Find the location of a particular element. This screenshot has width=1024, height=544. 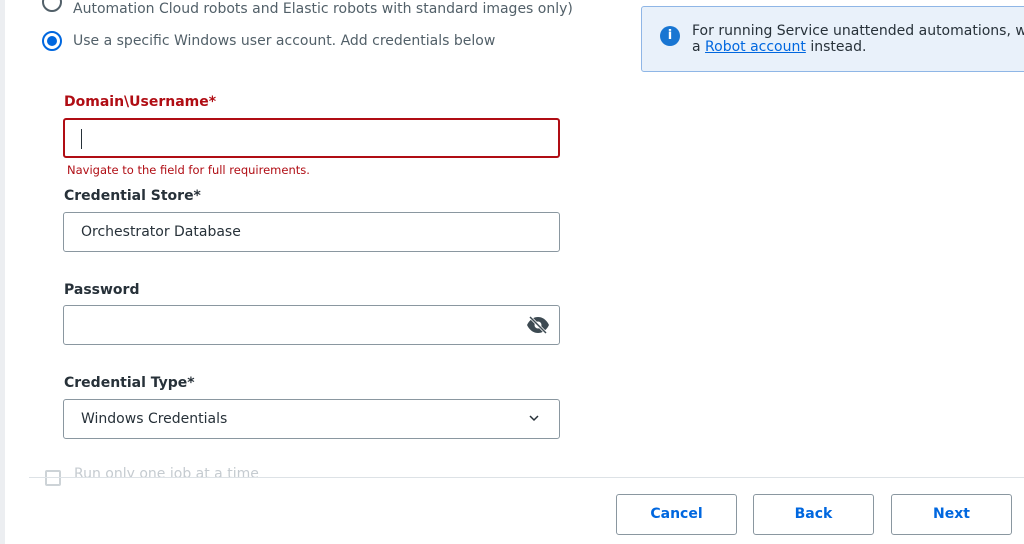

next-button: Next is located at coordinates (951, 514).